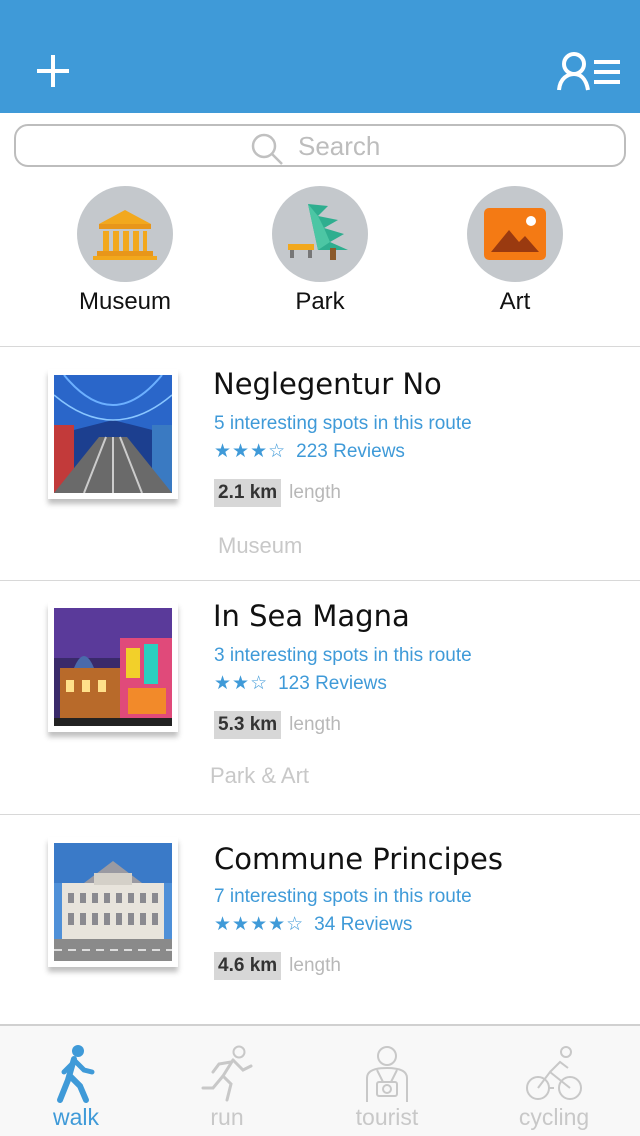 Image resolution: width=640 pixels, height=1136 pixels. I want to click on user-list-icon, so click(588, 71).